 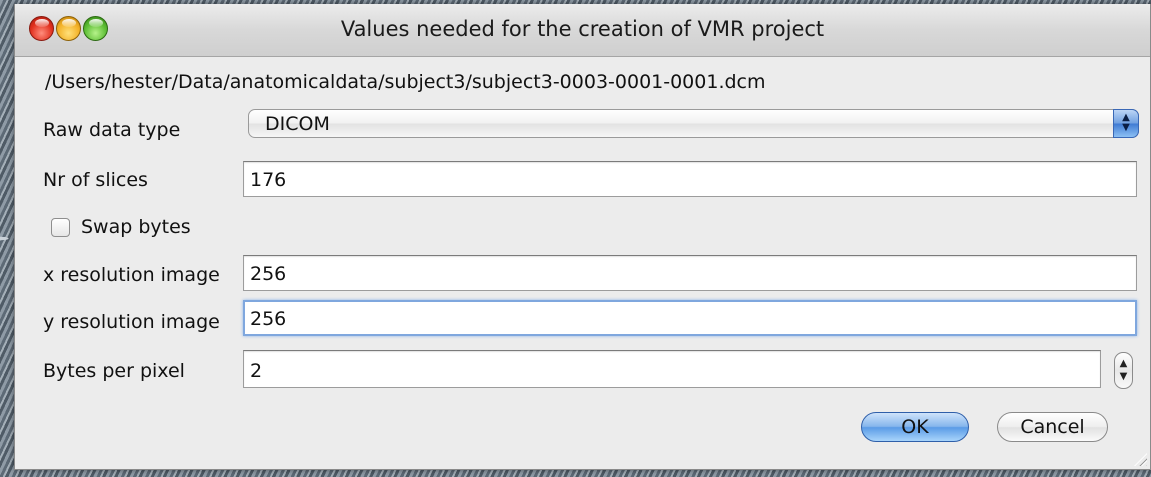 What do you see at coordinates (131, 322) in the screenshot?
I see `y-resolution-label: y resolution image` at bounding box center [131, 322].